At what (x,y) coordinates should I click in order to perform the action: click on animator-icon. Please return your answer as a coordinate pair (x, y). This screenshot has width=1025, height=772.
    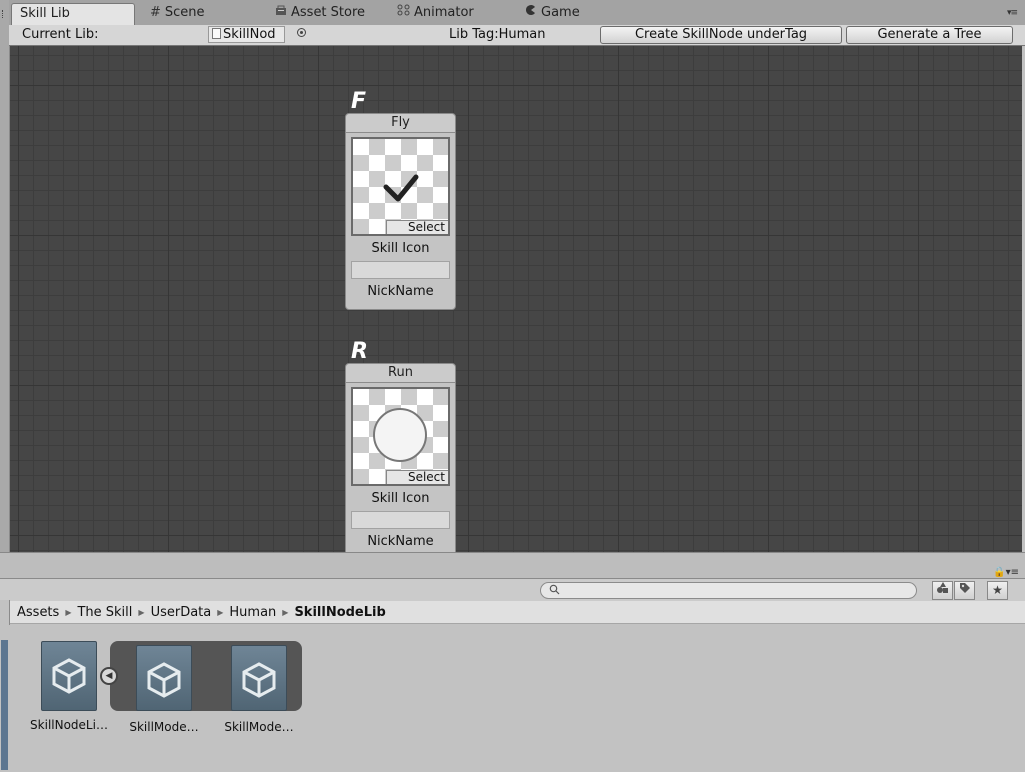
    Looking at the image, I should click on (403, 13).